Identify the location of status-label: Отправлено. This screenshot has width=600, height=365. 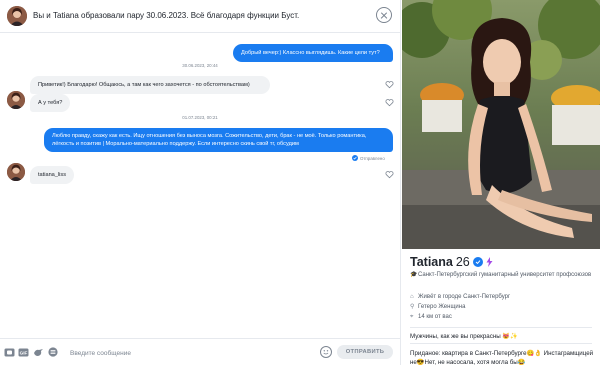
(372, 158).